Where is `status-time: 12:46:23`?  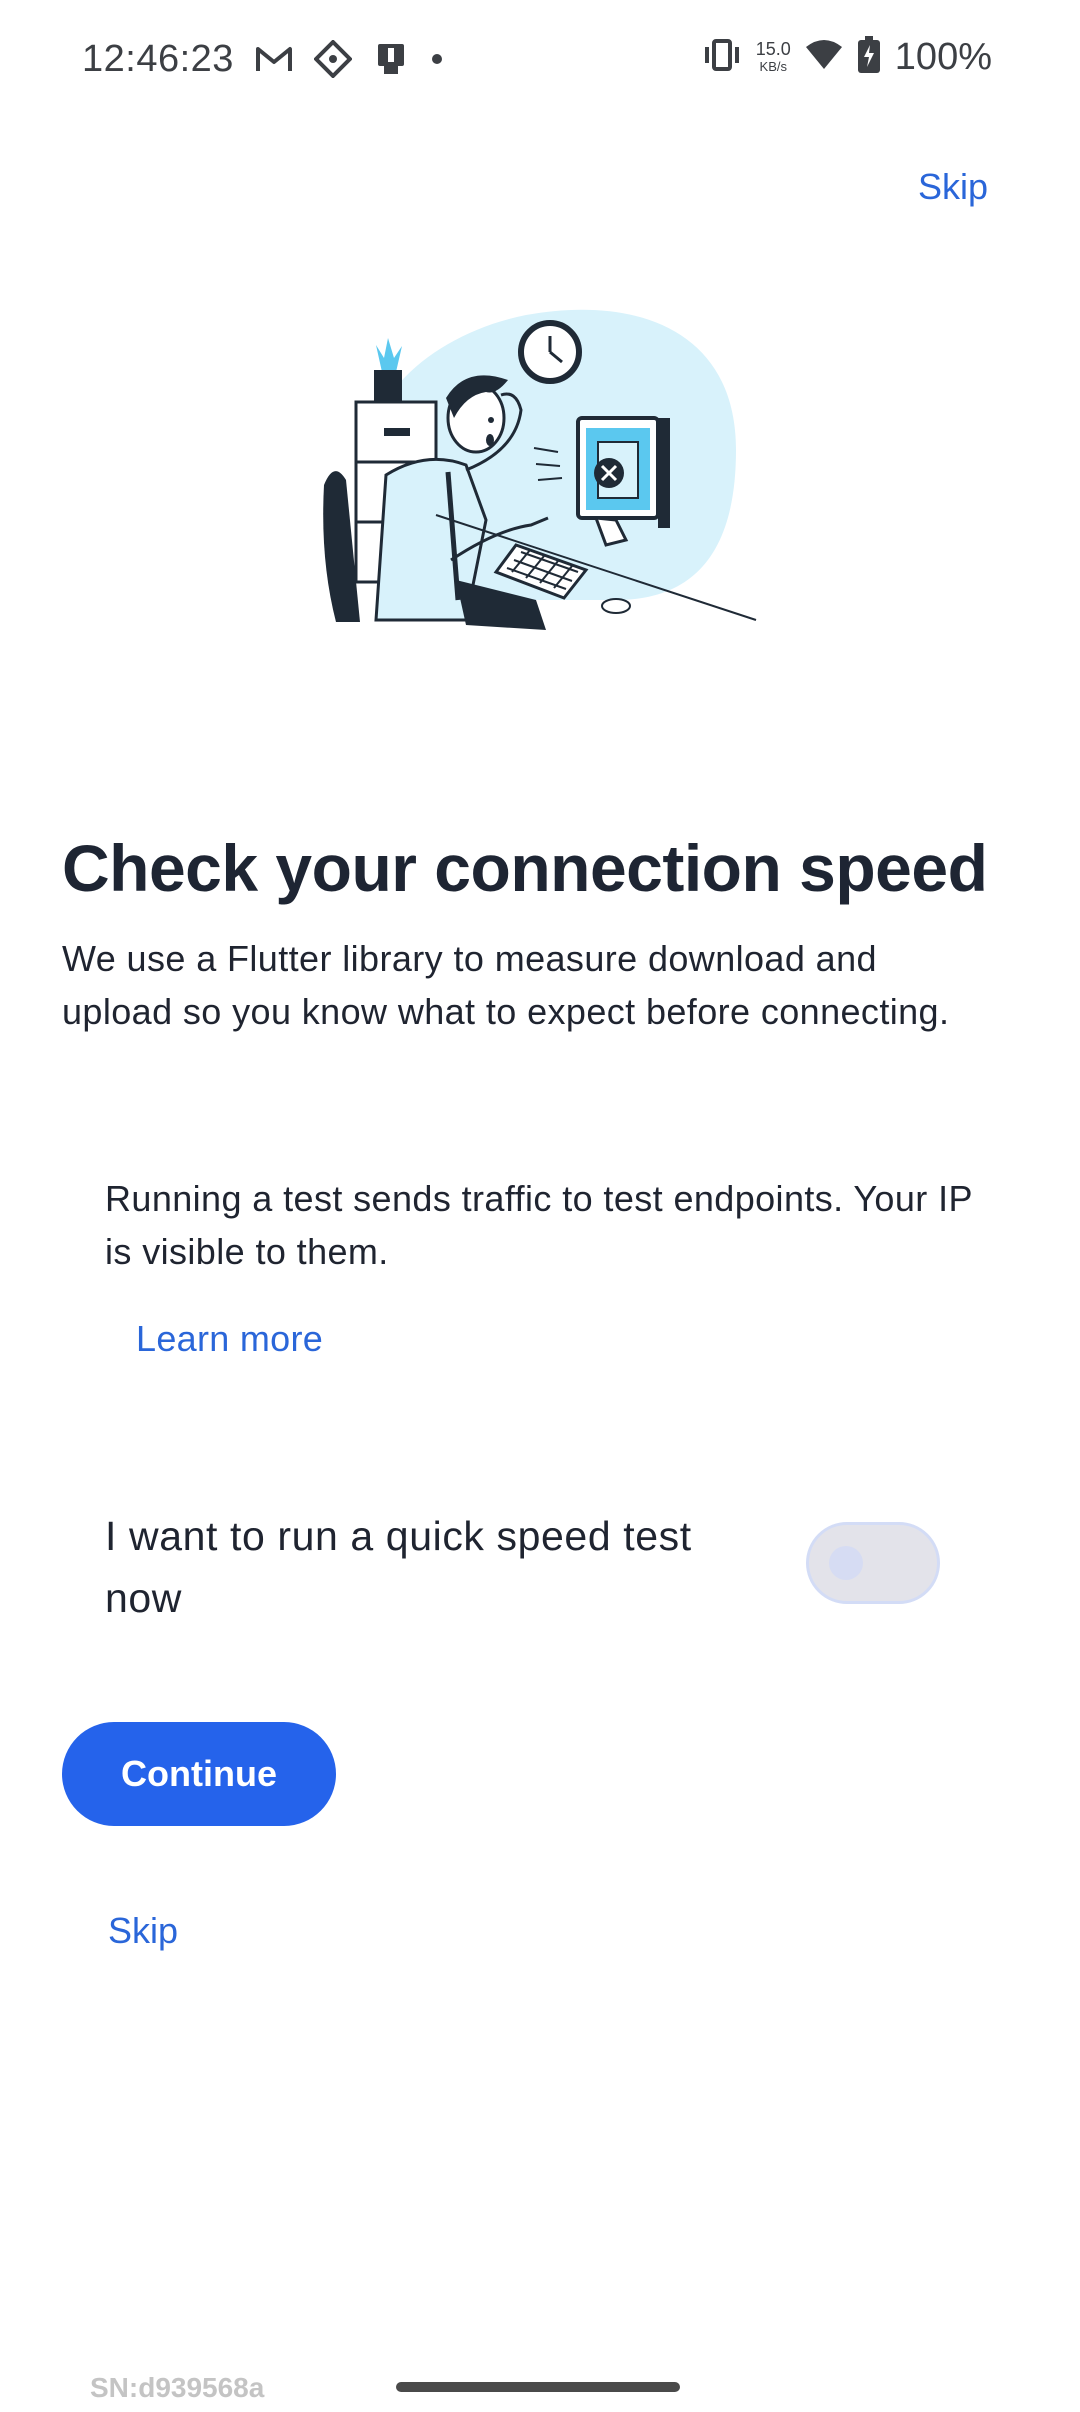
status-time: 12:46:23 is located at coordinates (158, 59).